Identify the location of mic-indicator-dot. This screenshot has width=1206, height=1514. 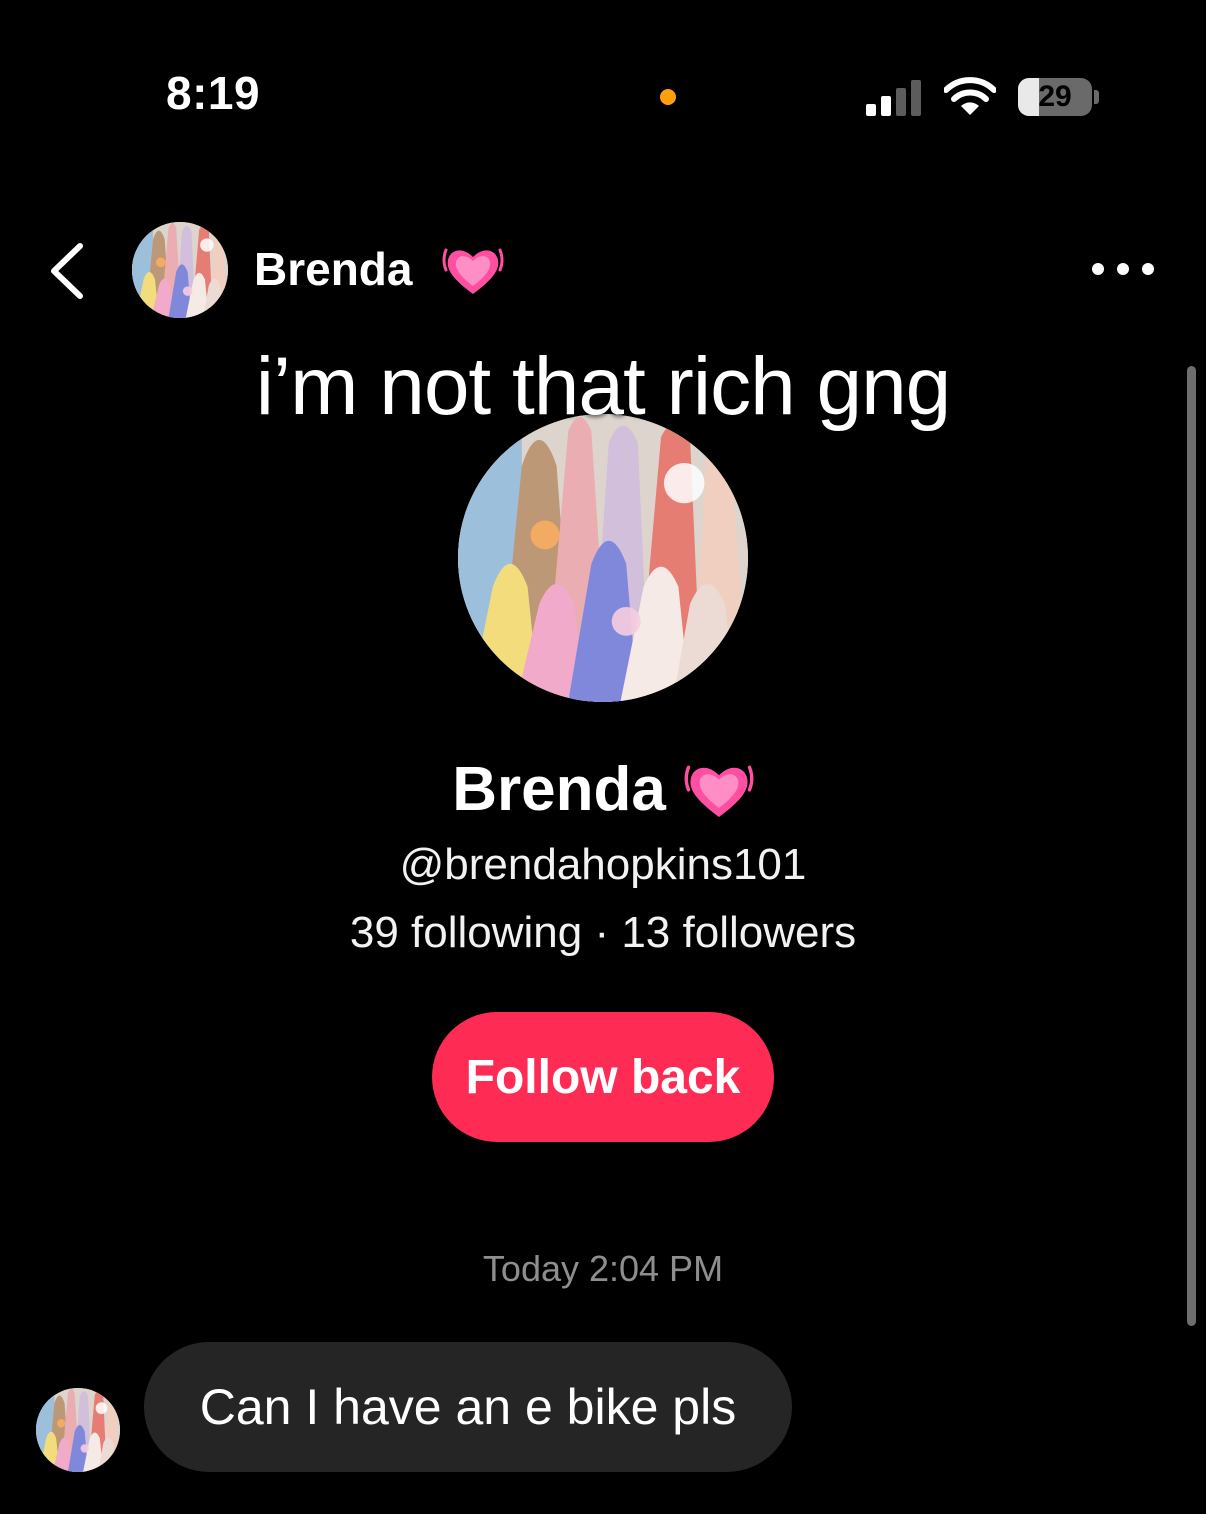
(668, 97).